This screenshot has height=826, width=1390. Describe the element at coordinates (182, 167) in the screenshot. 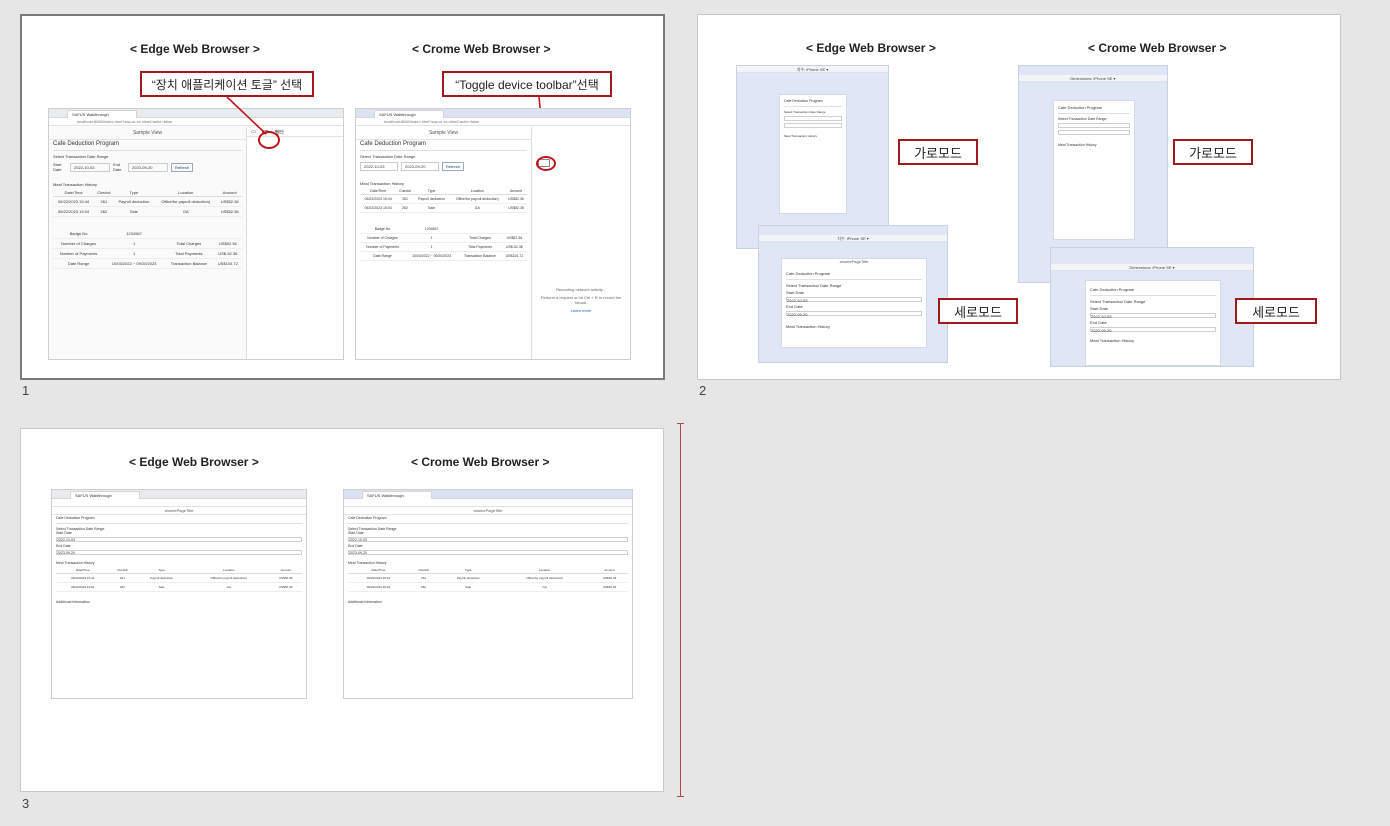

I see `edge-refresh-button: Refresh` at that location.